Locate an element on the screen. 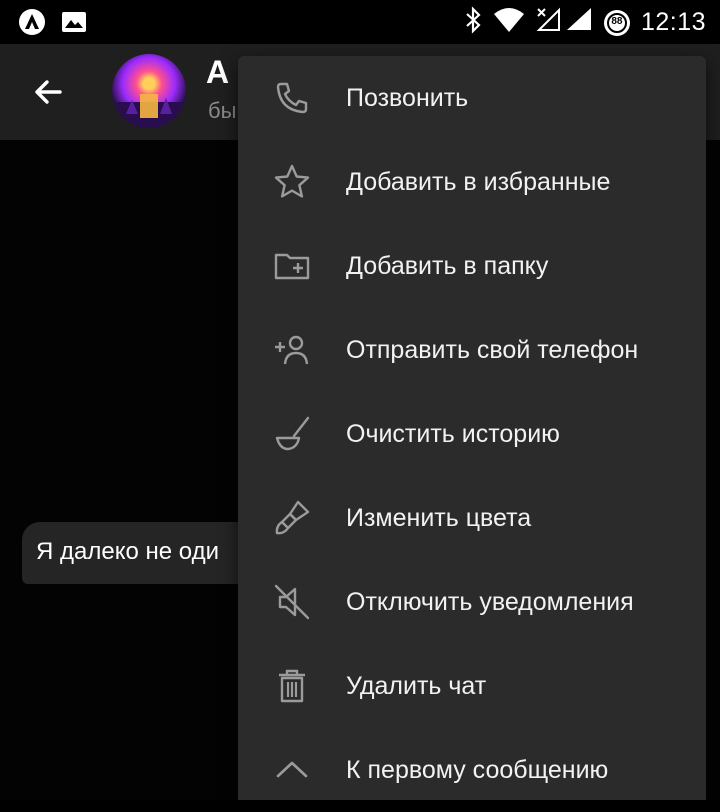 Image resolution: width=720 pixels, height=812 pixels. wifi-icon is located at coordinates (509, 22).